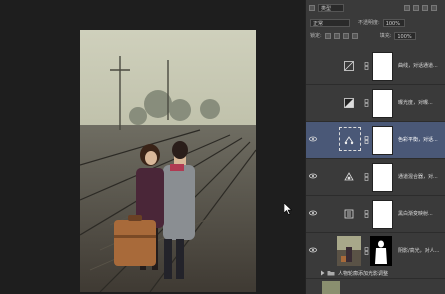 The image size is (445, 294). Describe the element at coordinates (331, 7) in the screenshot. I see `filter-kind-dropdown: 类型` at that location.